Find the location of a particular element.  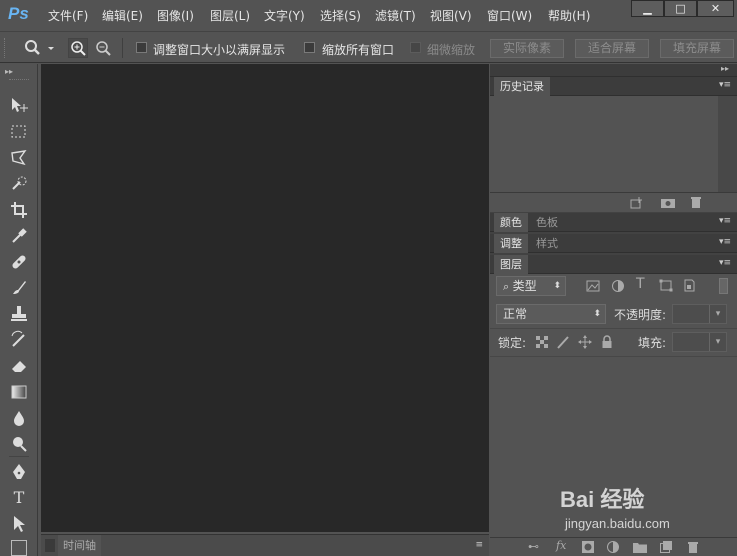

maximize-button: □ is located at coordinates (680, 8).